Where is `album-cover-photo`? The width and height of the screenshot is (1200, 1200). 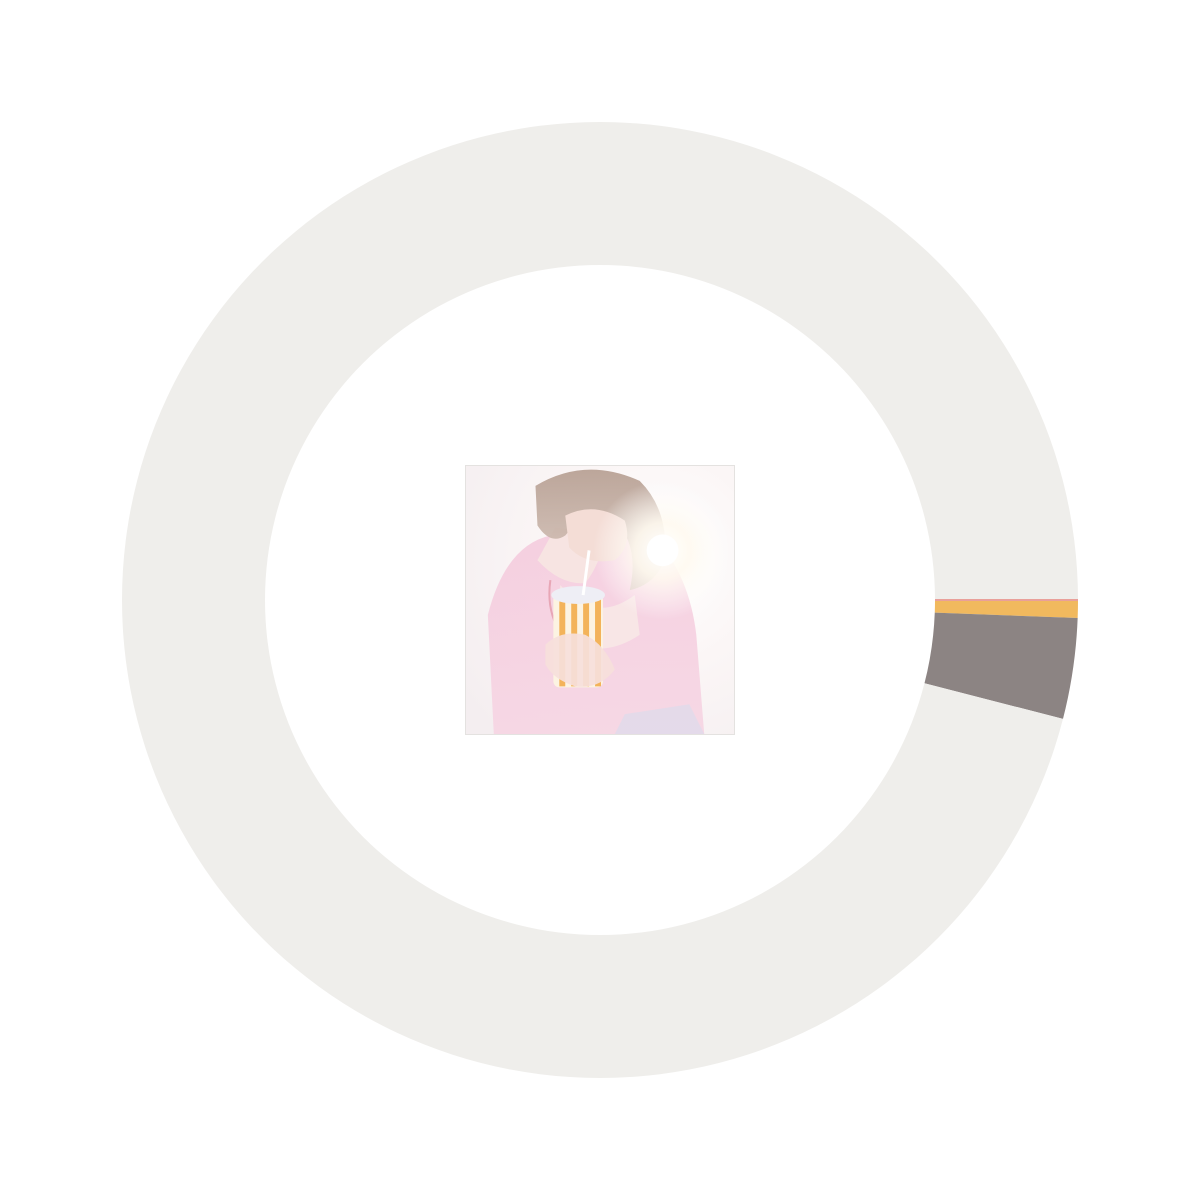
album-cover-photo is located at coordinates (600, 600).